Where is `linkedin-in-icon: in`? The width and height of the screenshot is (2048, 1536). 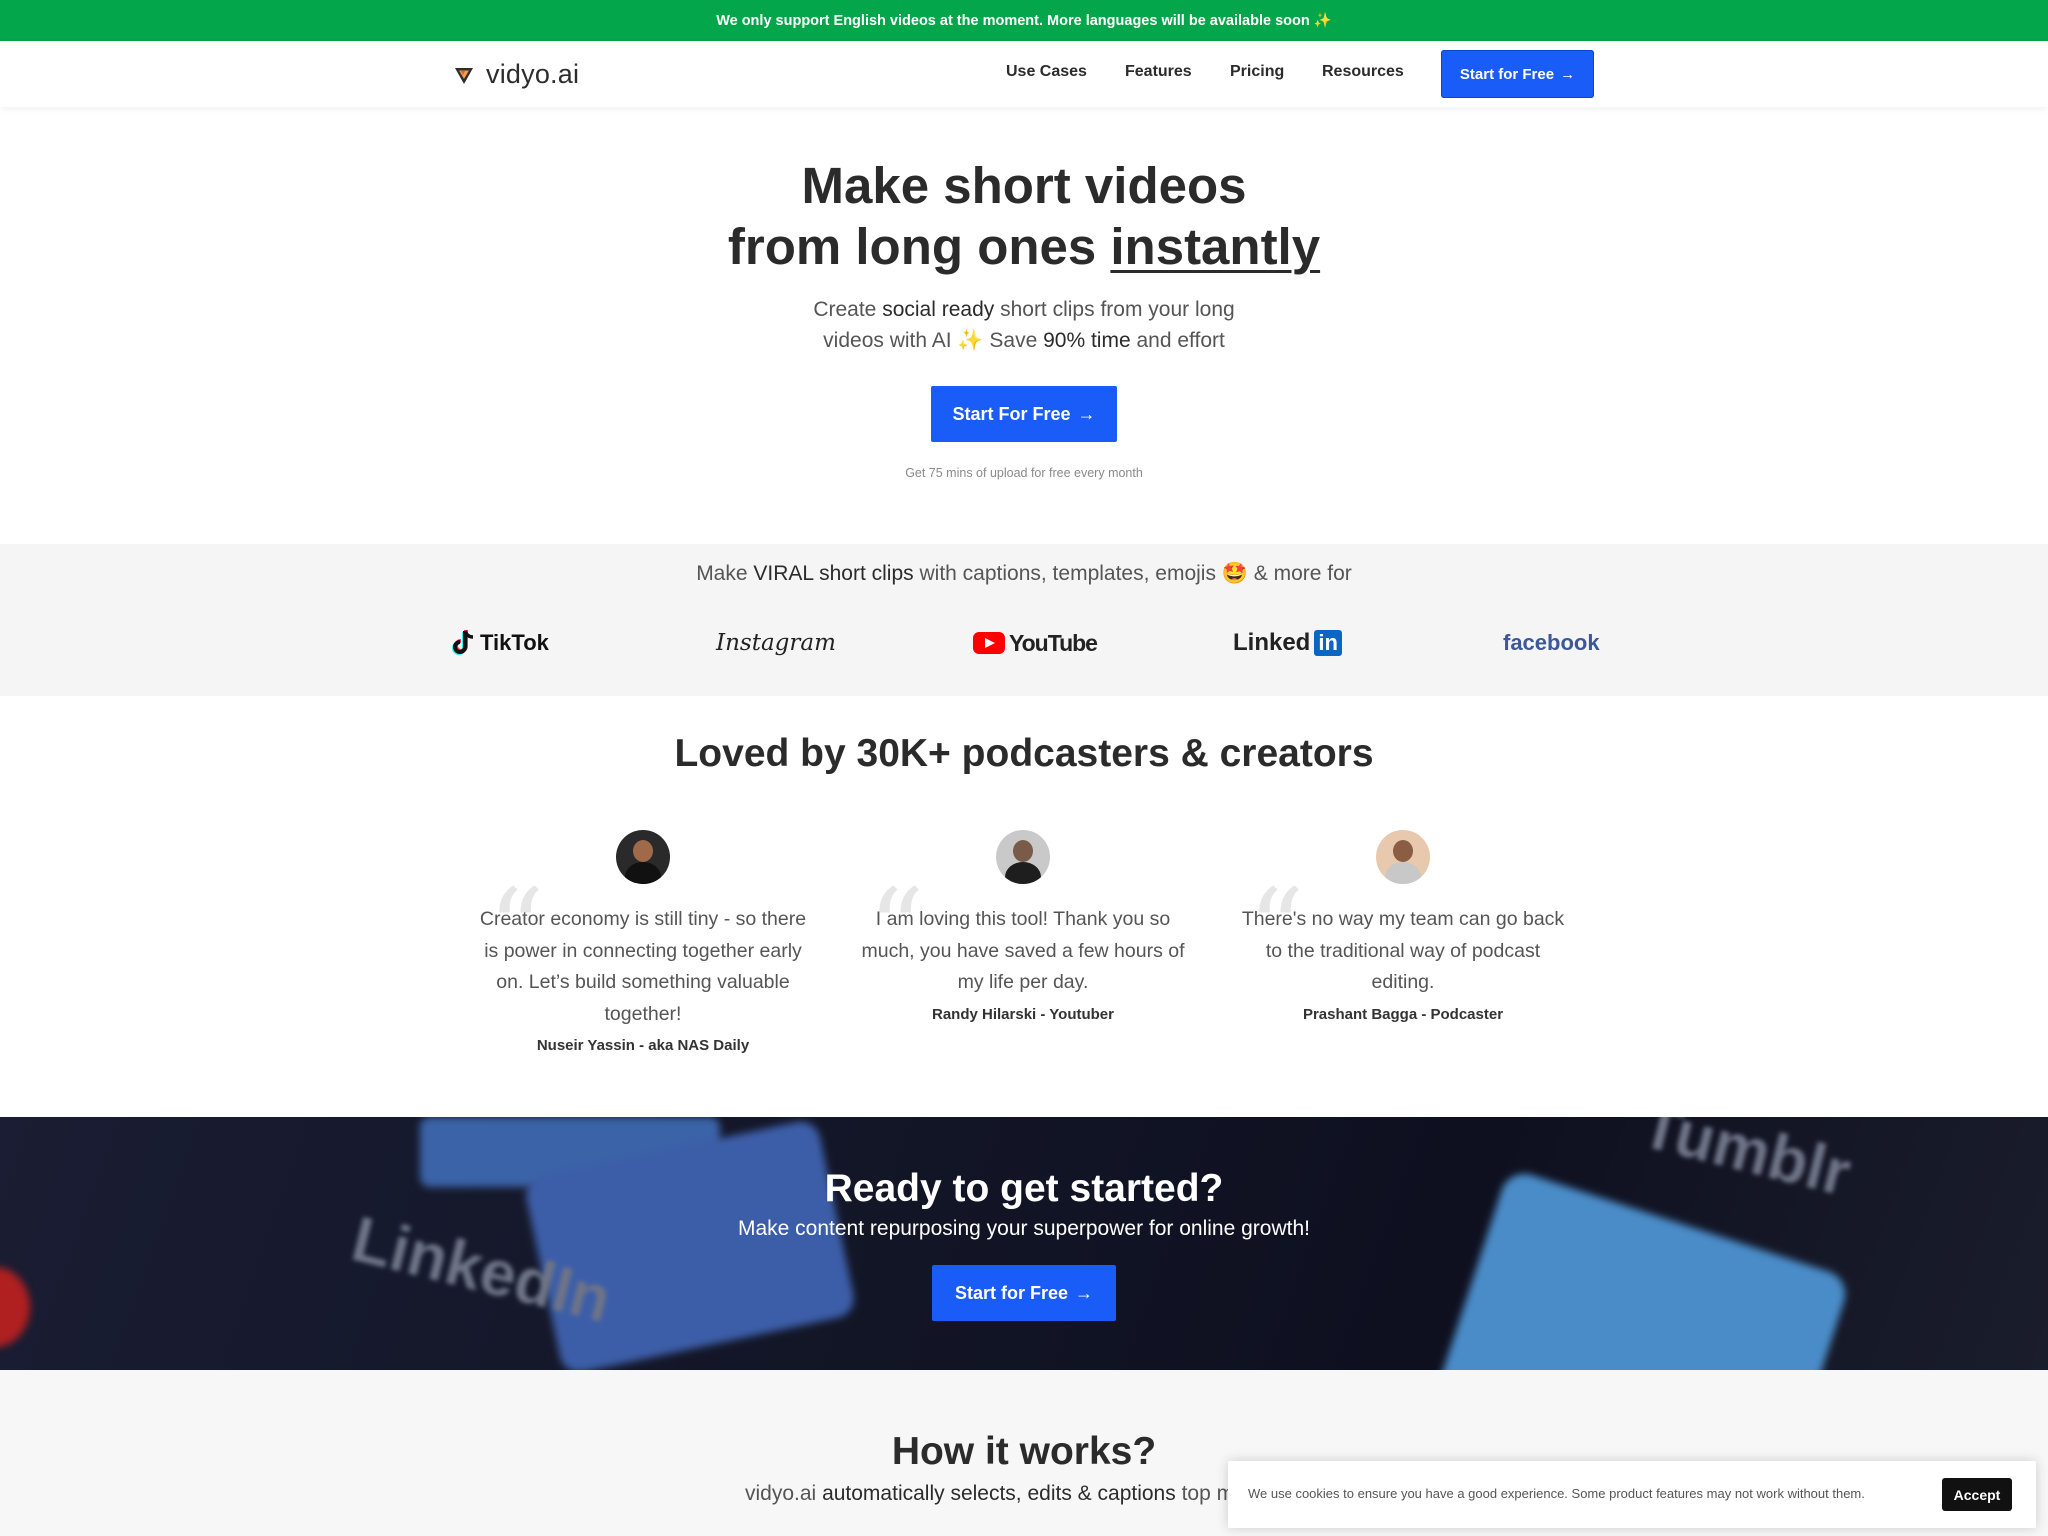 linkedin-in-icon: in is located at coordinates (1328, 643).